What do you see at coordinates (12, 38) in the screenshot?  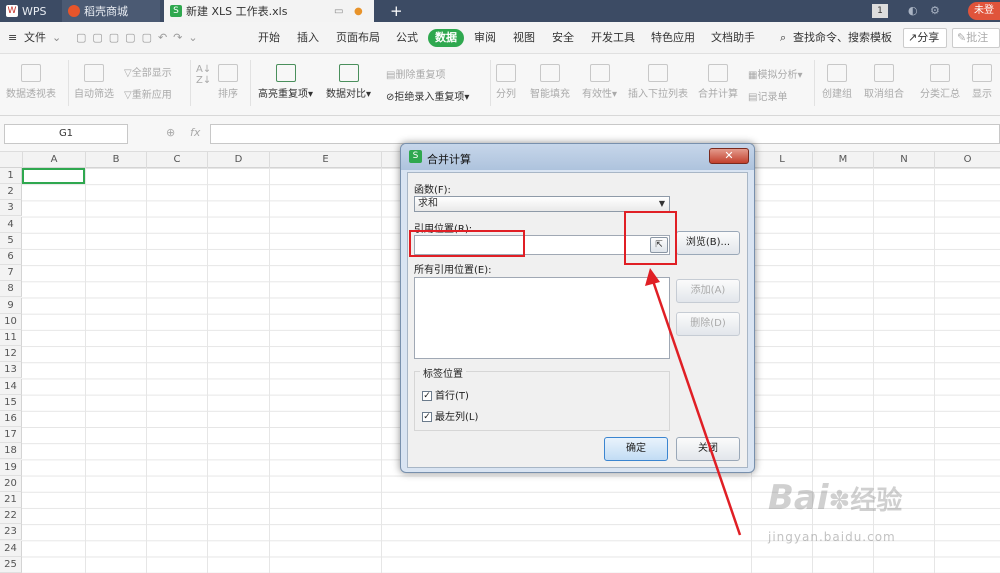 I see `hamburger-icon: ≡` at bounding box center [12, 38].